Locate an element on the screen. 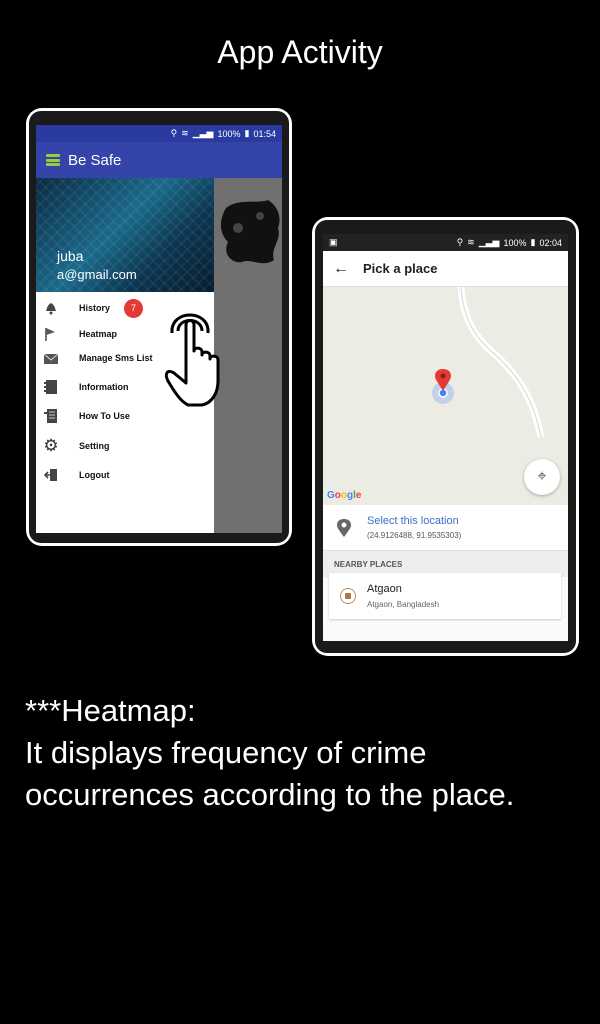 The width and height of the screenshot is (600, 1024). place-address: Atgaon, Bangladesh is located at coordinates (403, 604).